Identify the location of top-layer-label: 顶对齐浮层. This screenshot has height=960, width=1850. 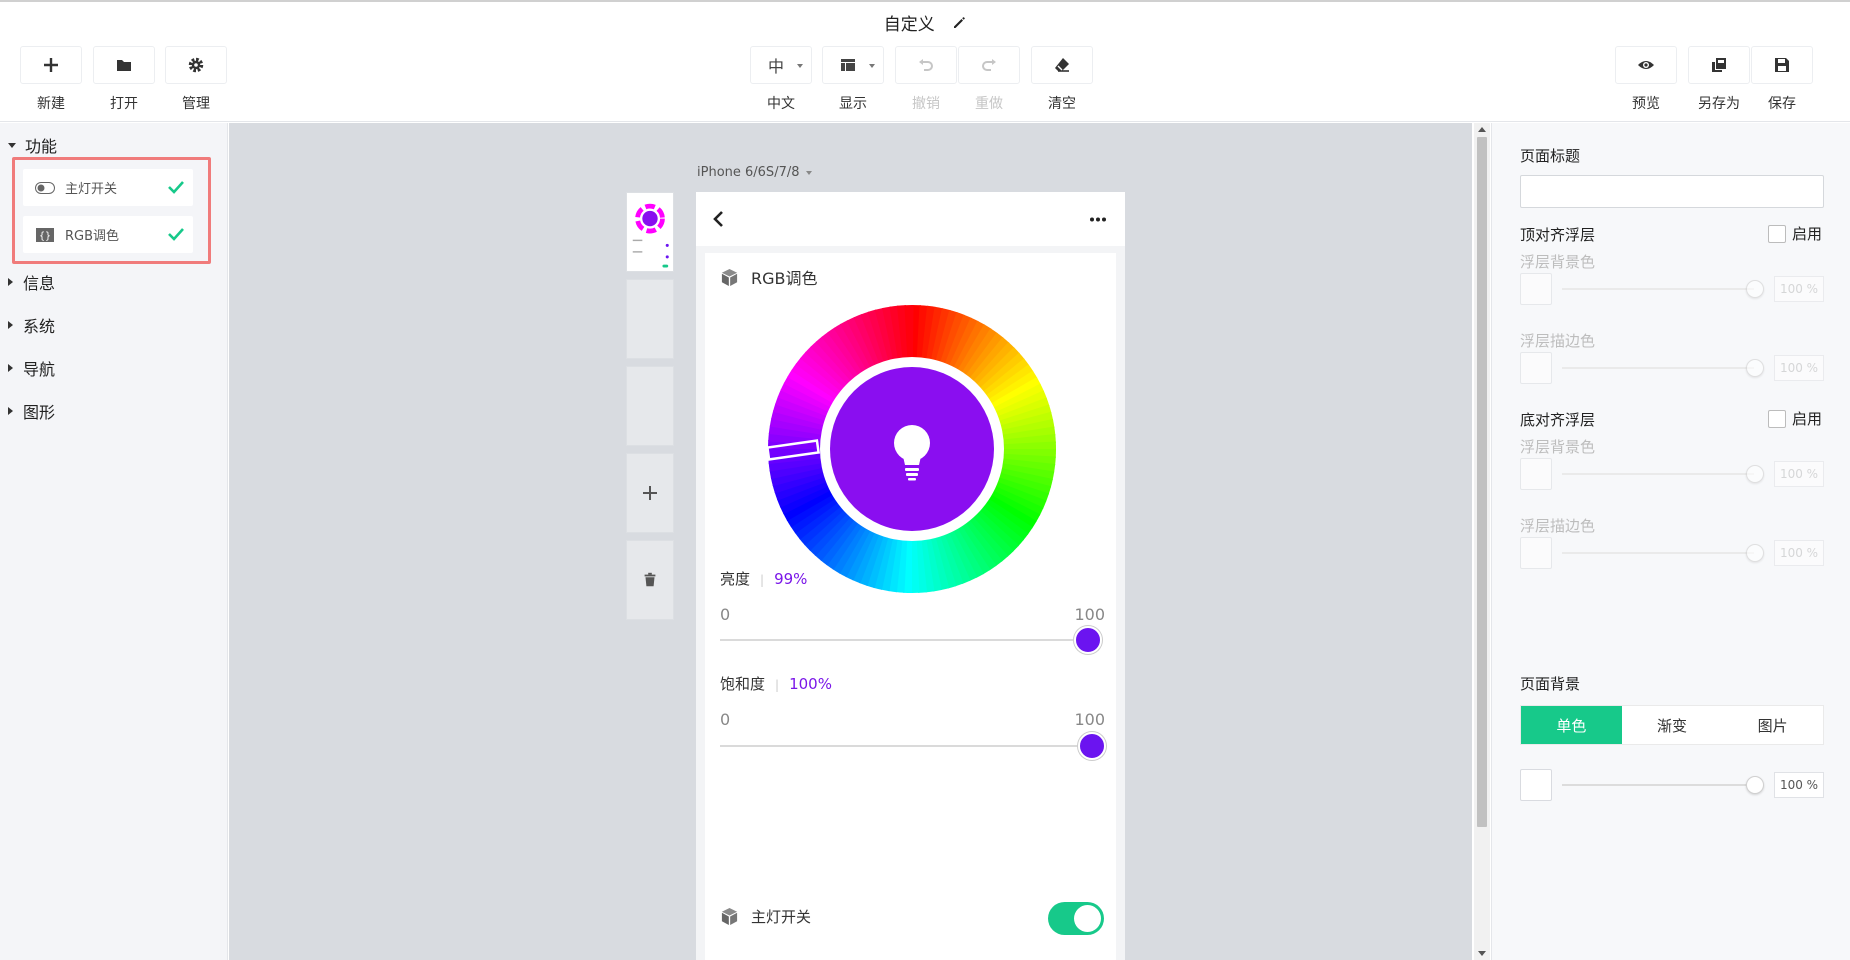
(1558, 235).